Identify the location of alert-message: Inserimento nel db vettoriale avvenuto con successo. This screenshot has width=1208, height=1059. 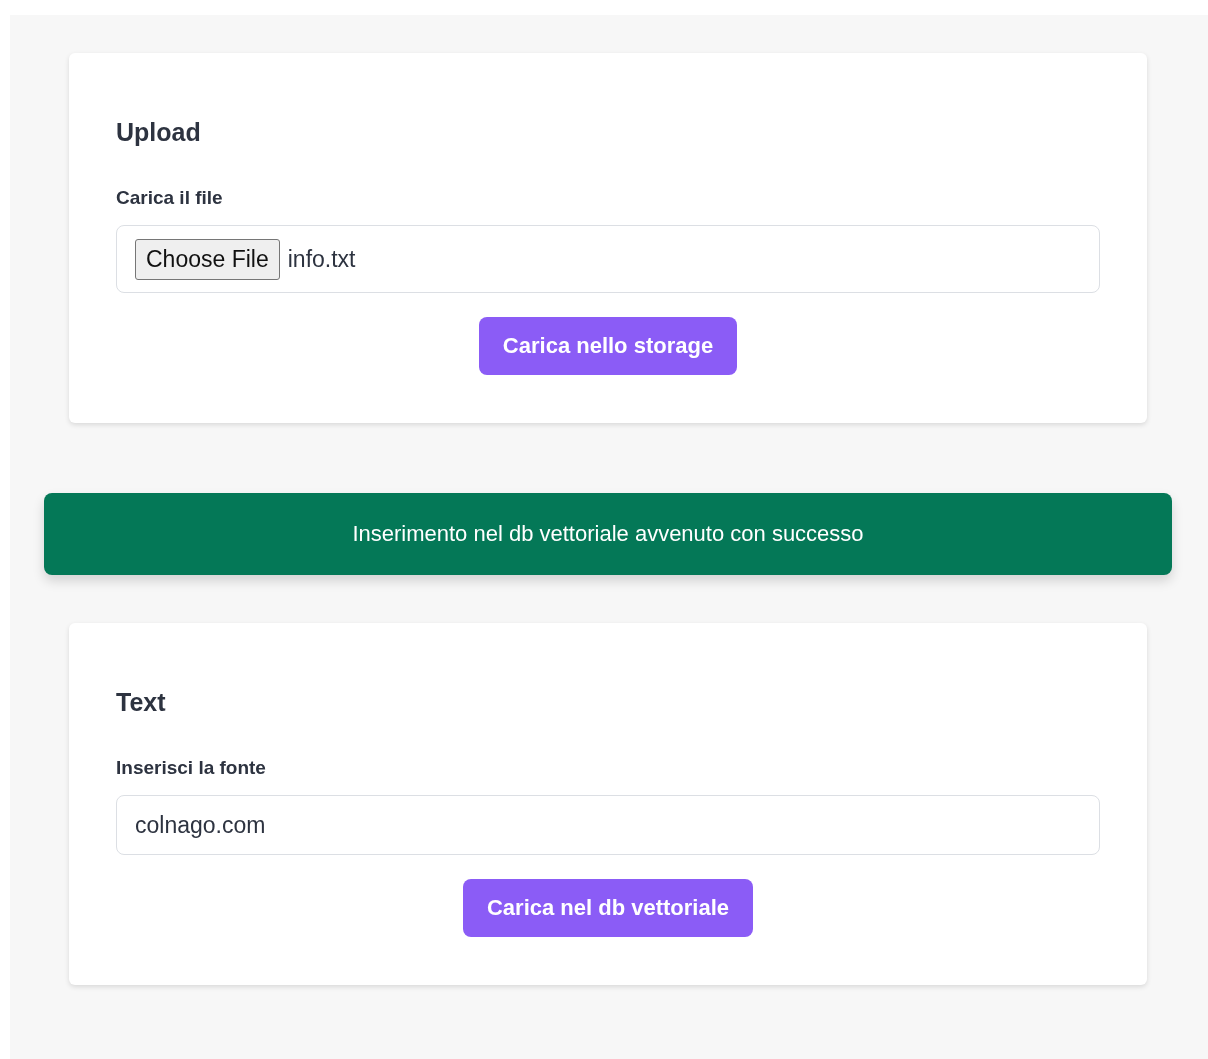
(608, 534).